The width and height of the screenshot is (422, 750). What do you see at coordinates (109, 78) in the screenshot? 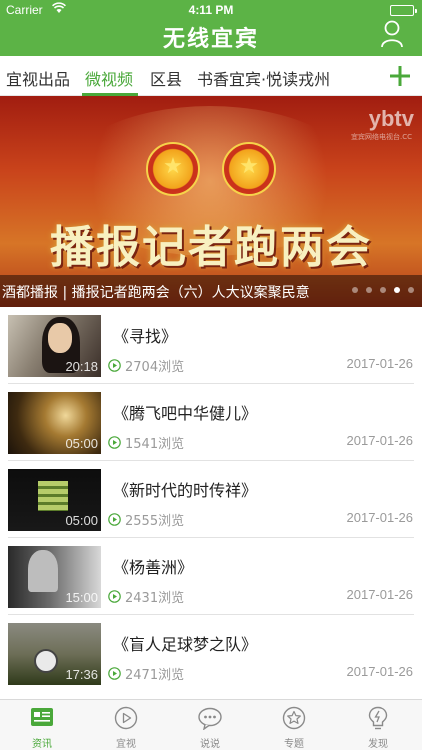
I see `tab-micro-video: 微视频` at bounding box center [109, 78].